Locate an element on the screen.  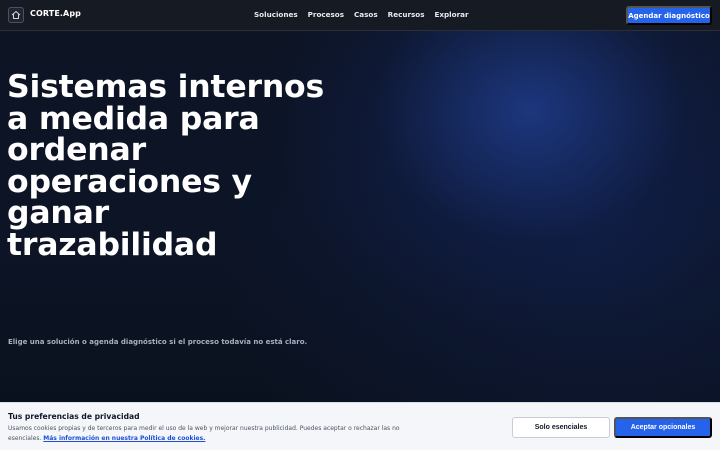
nav-link-procesos: Procesos is located at coordinates (326, 14).